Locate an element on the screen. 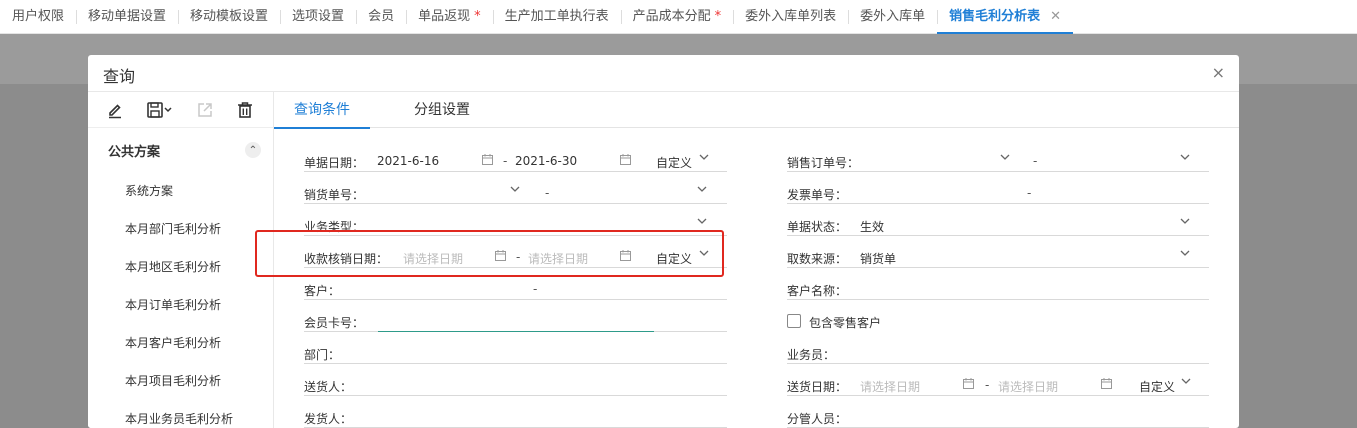 The width and height of the screenshot is (1357, 428). scheme-item: 本月地区毛利分析 is located at coordinates (180, 267).